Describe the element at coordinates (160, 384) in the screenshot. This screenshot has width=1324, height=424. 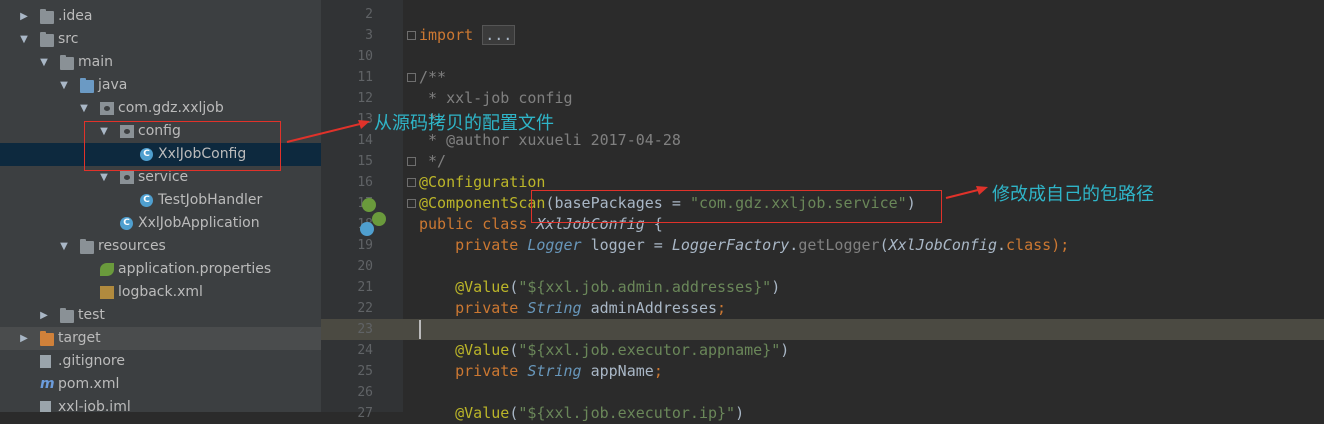
I see `tree-item-pom-xml: m pom.xml` at that location.